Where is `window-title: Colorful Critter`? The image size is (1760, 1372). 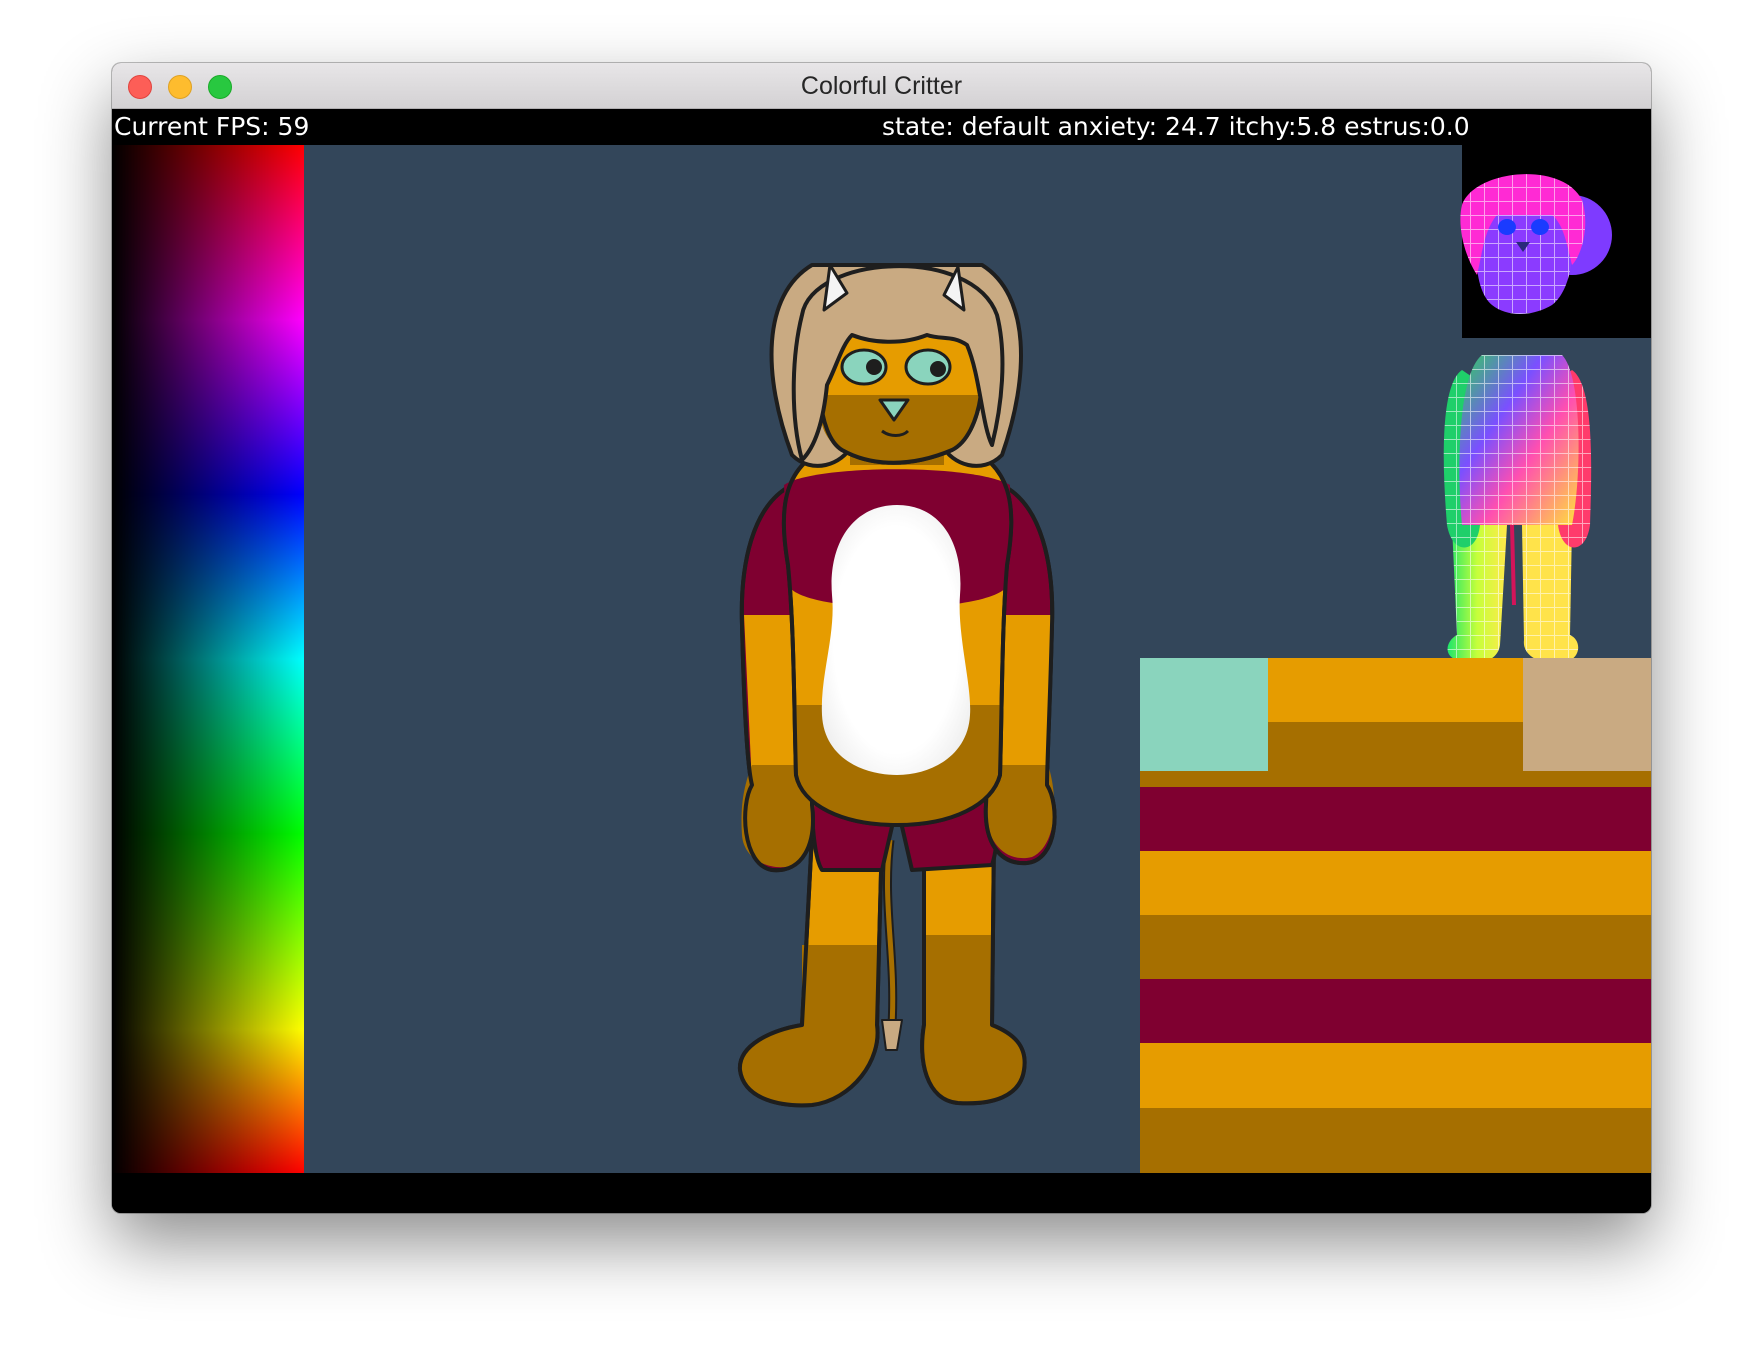
window-title: Colorful Critter is located at coordinates (881, 86).